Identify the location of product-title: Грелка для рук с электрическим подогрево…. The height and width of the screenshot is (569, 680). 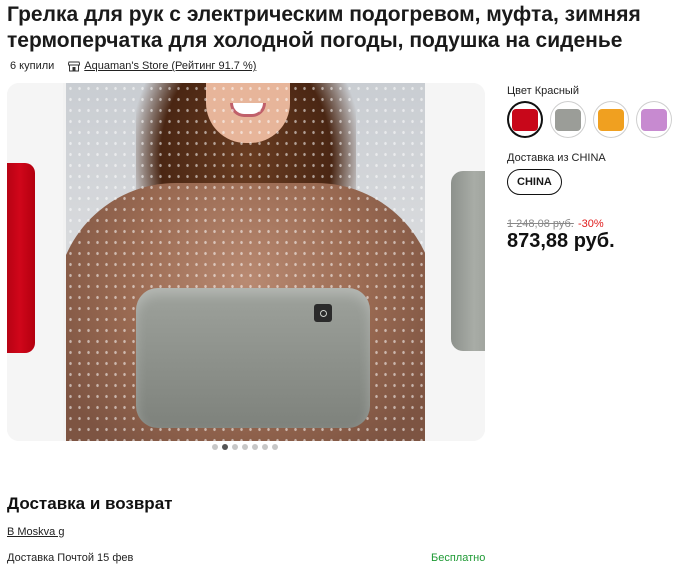
(324, 27).